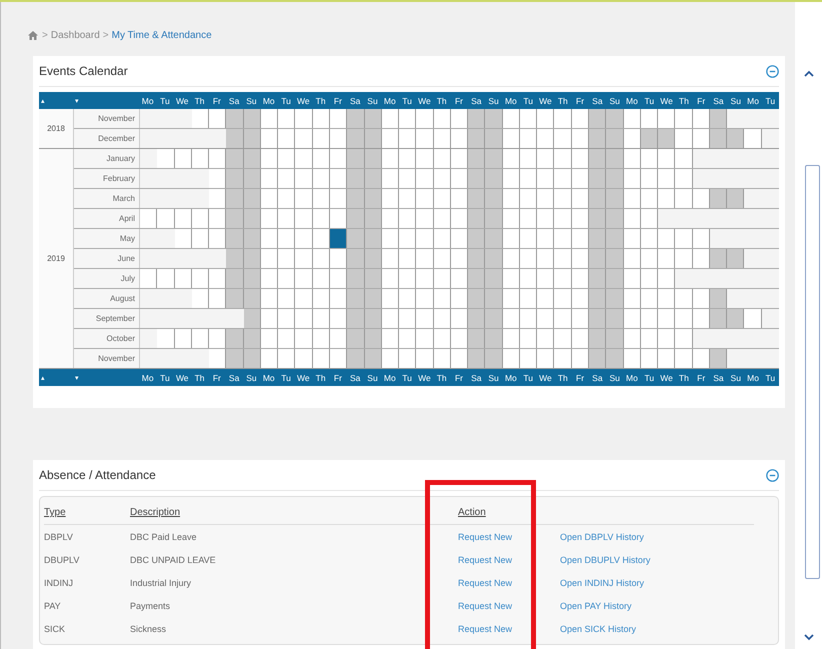 The height and width of the screenshot is (649, 822). Describe the element at coordinates (657, 559) in the screenshot. I see `history-link: Open DBUPLV History` at that location.